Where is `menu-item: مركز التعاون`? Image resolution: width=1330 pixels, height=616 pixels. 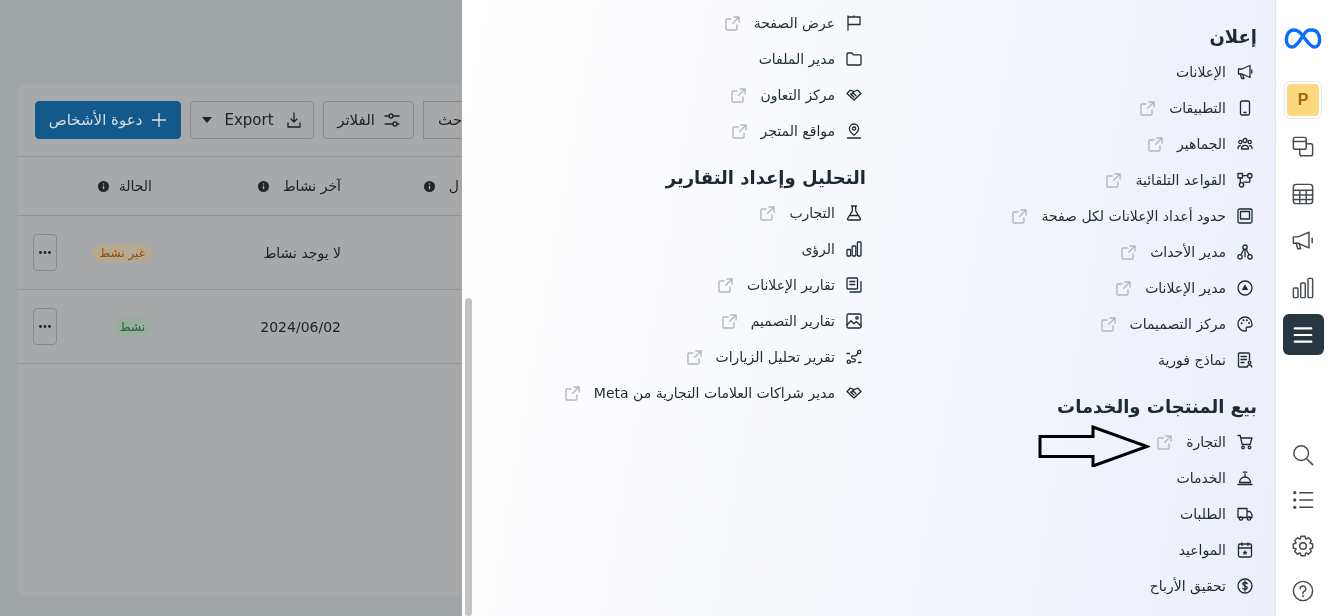 menu-item: مركز التعاون is located at coordinates (796, 95).